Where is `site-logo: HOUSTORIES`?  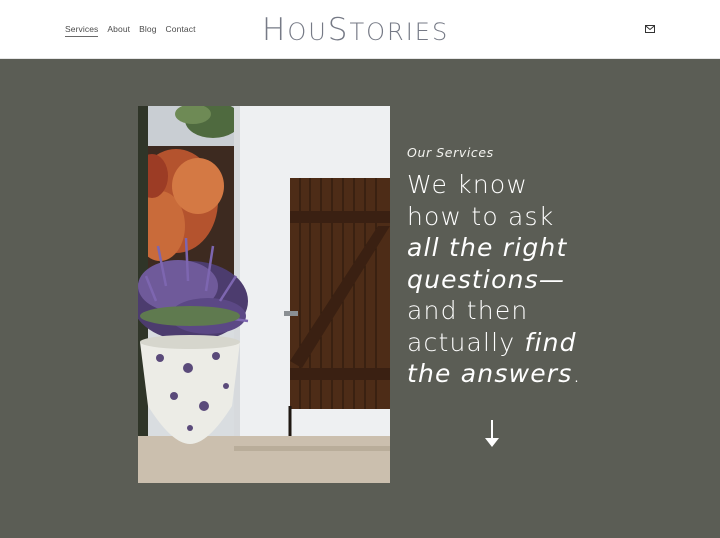
site-logo: HOUSTORIES is located at coordinates (362, 30).